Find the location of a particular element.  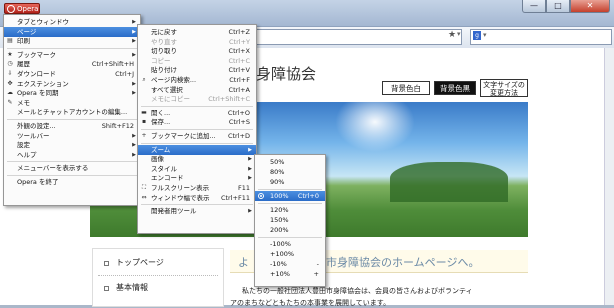

menu-item-main-13: ツールバー ▶ is located at coordinates (72, 136).